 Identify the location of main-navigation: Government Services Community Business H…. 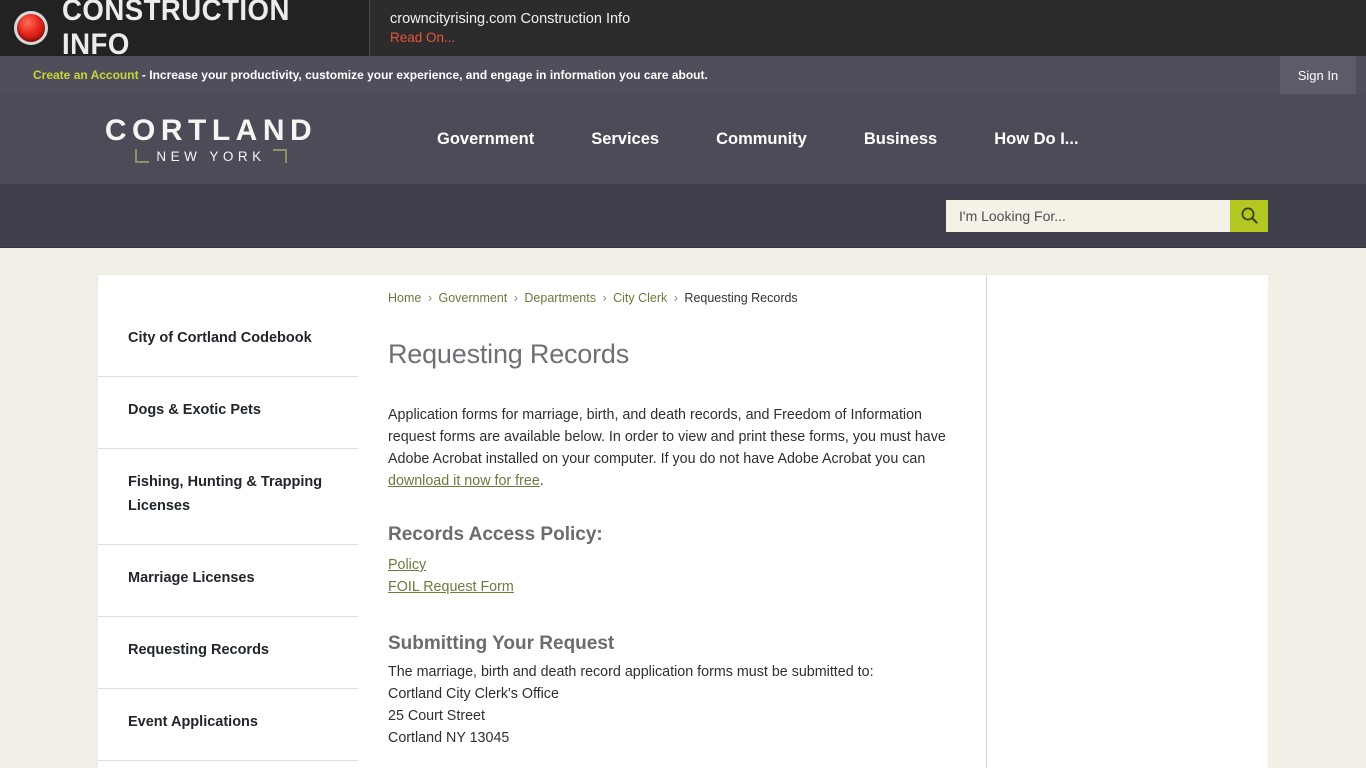
(758, 139).